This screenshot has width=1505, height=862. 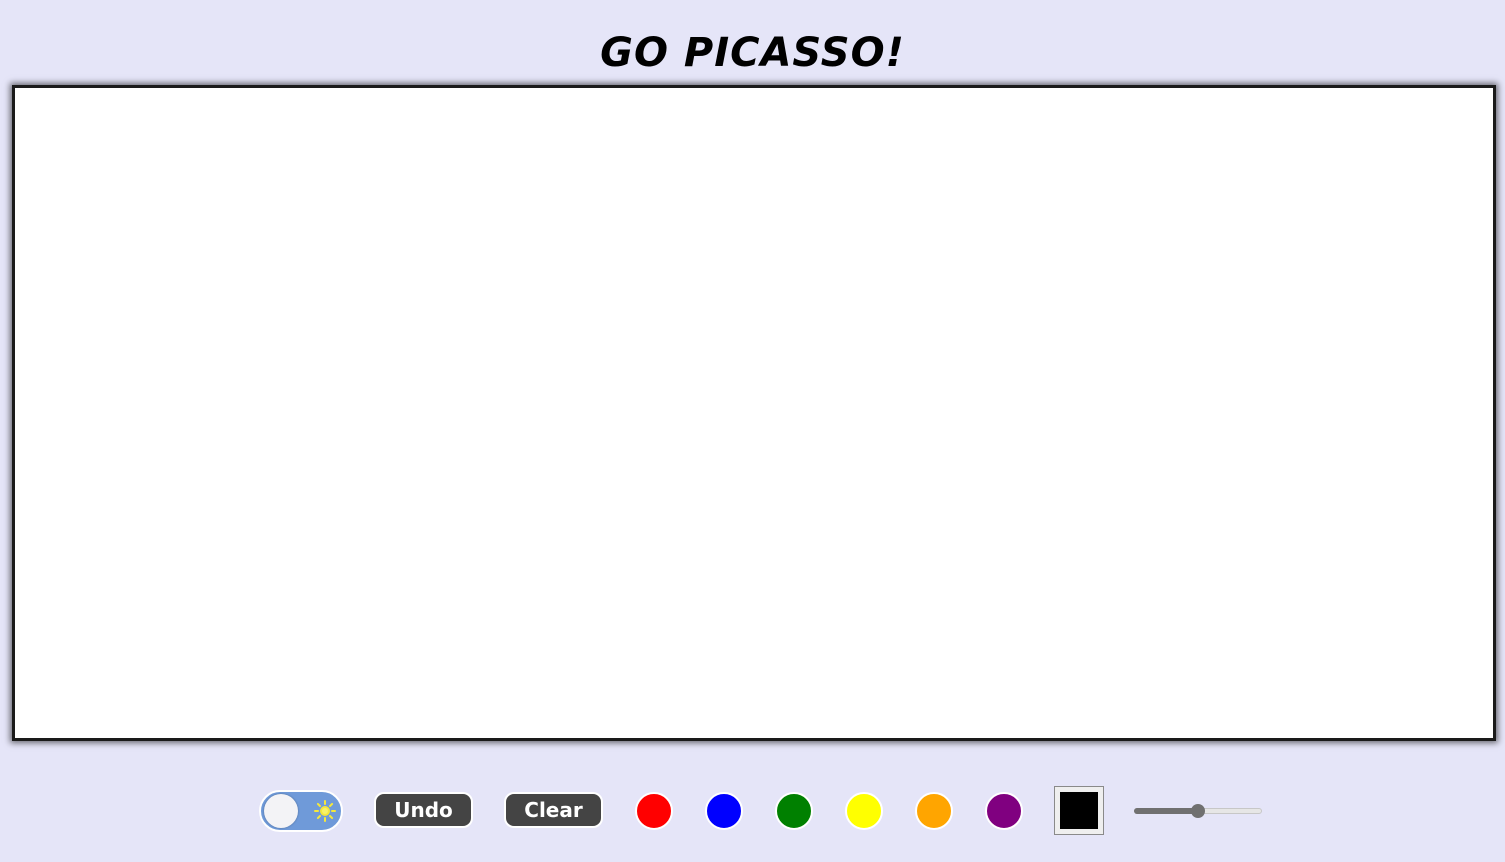 What do you see at coordinates (281, 811) in the screenshot?
I see `toggle-knob` at bounding box center [281, 811].